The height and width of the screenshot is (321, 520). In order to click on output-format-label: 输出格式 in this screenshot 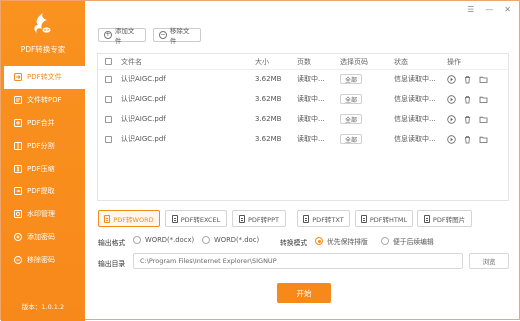, I will do `click(112, 243)`.